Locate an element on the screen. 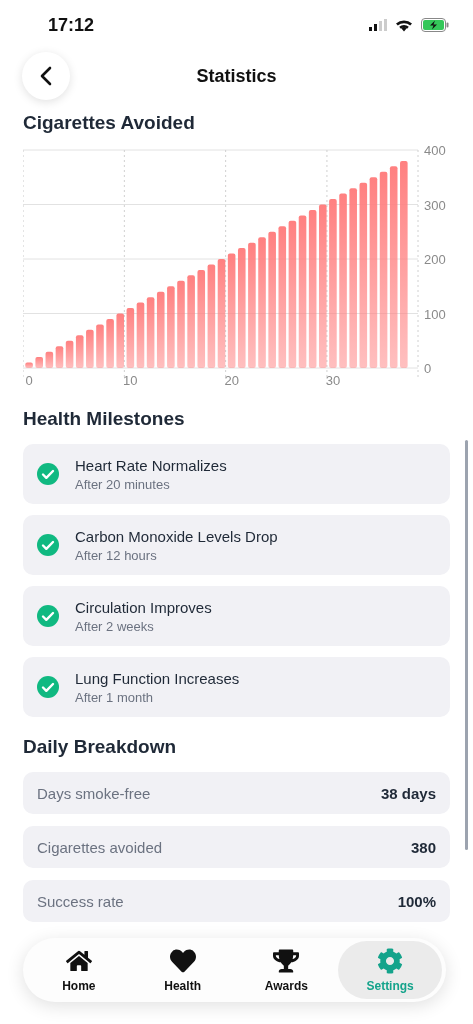 The width and height of the screenshot is (473, 1024). settings-icon is located at coordinates (390, 960).